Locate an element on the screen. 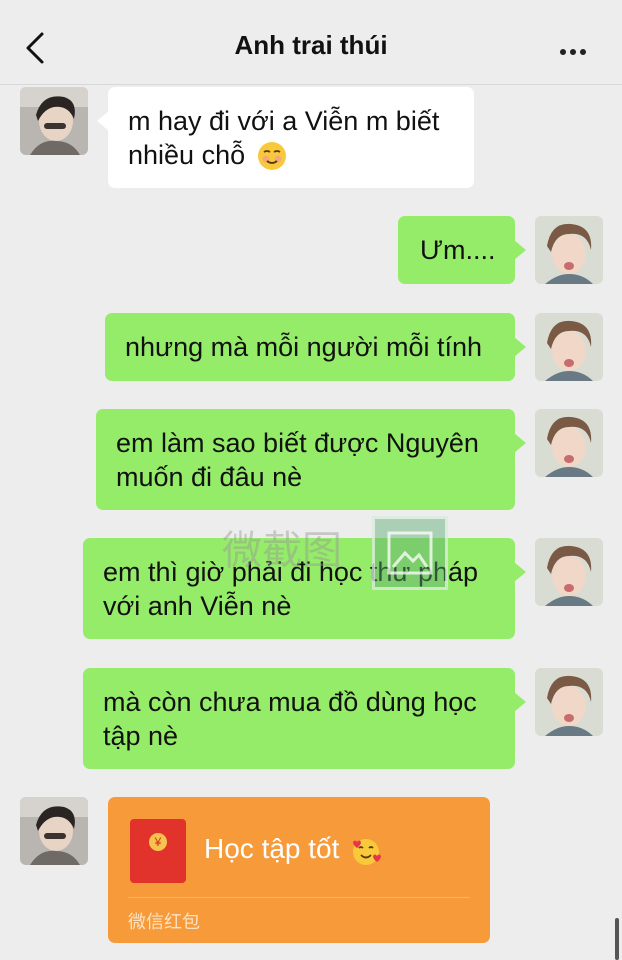 The image size is (622, 960). more-horizontal-icon is located at coordinates (575, 50).